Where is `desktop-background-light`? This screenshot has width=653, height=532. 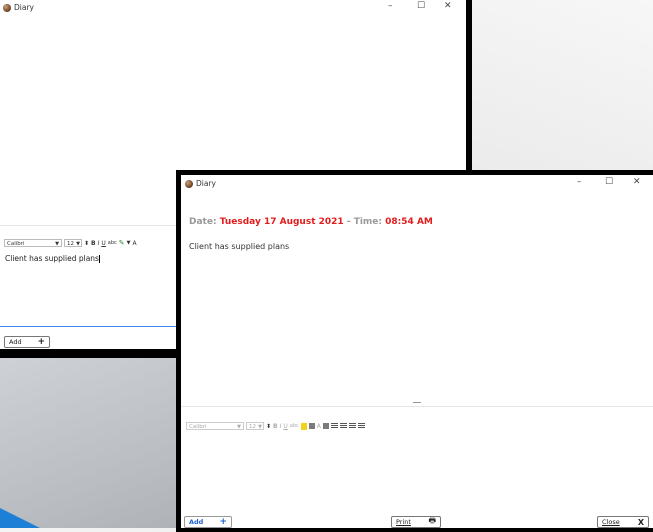
desktop-background-light is located at coordinates (561, 85).